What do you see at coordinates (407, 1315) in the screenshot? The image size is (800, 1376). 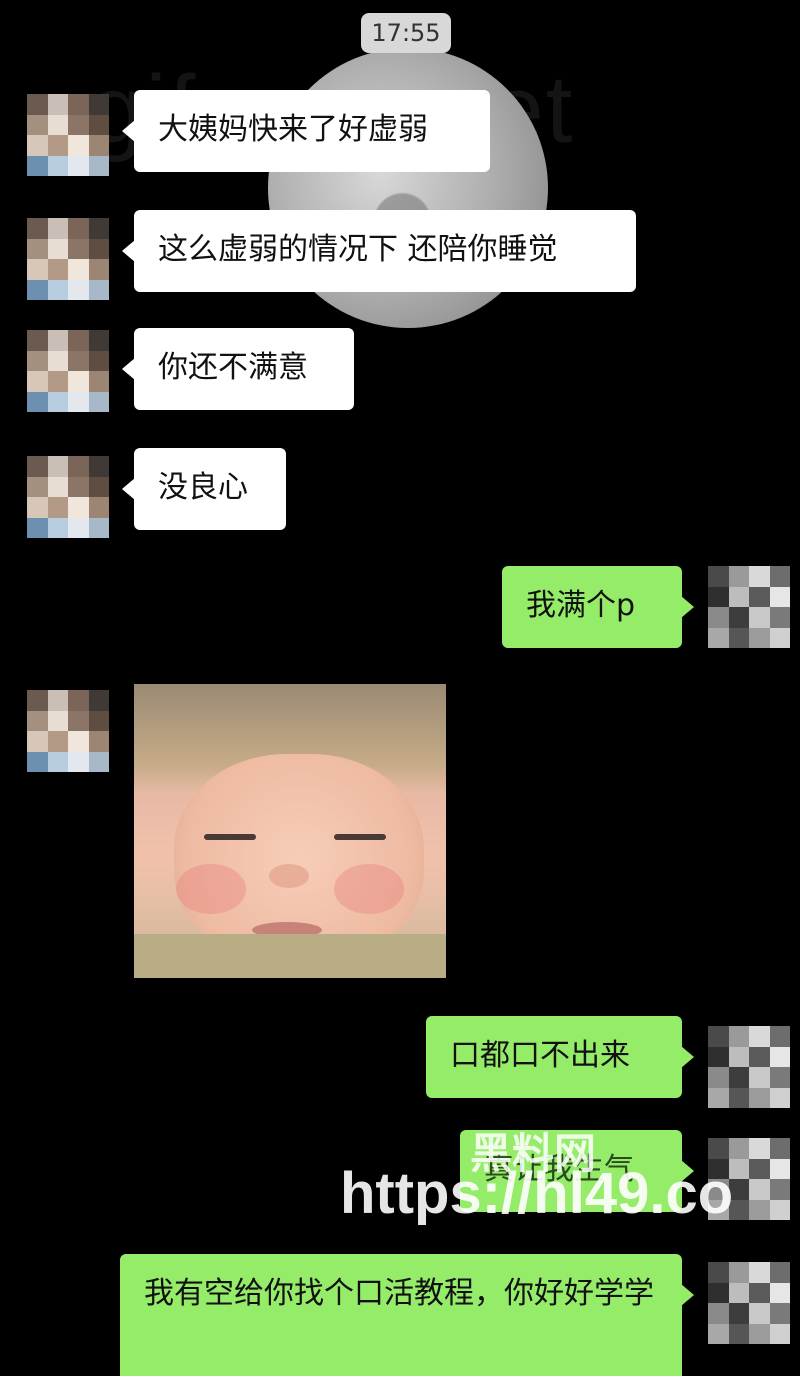 I see `message-bubble-outgoing: 我有空给你找个口活教程，你好好学学` at bounding box center [407, 1315].